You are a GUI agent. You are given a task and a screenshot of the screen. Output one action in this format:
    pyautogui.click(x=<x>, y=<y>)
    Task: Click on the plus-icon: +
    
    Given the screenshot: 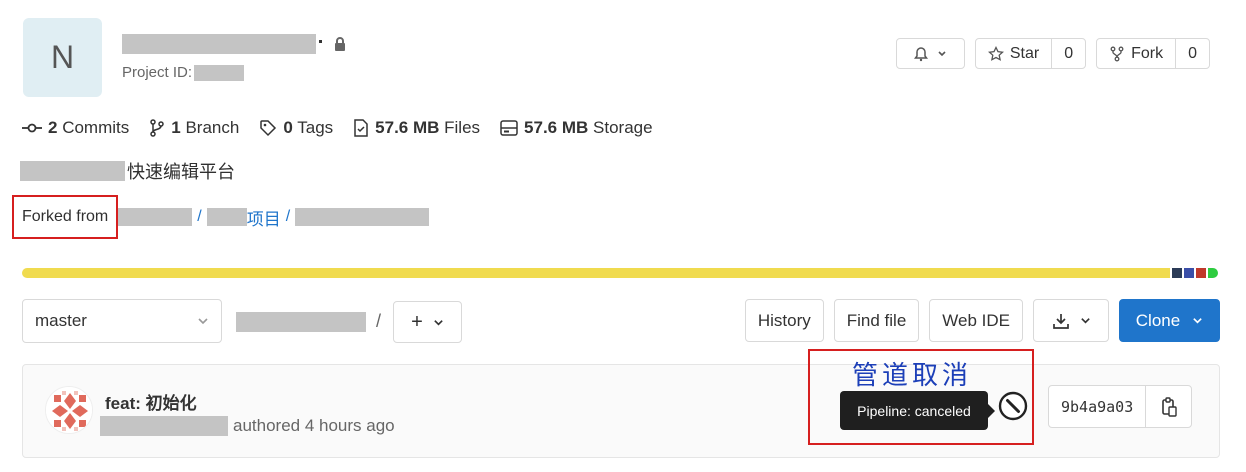 What is the action you would take?
    pyautogui.click(x=417, y=321)
    